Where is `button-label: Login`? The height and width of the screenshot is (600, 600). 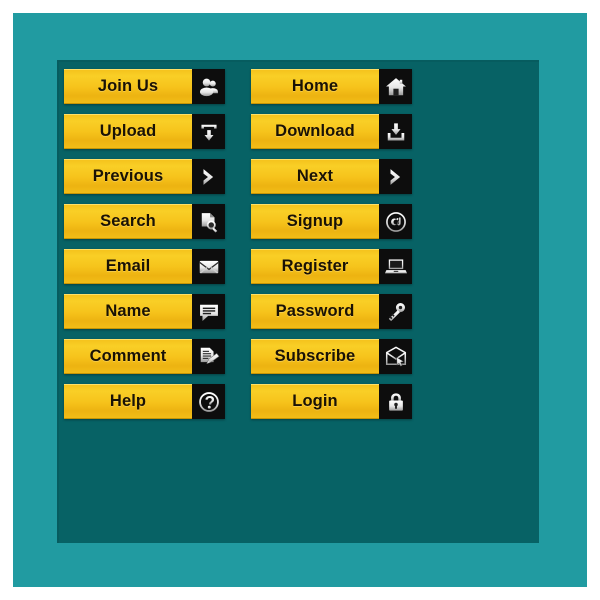 button-label: Login is located at coordinates (315, 401).